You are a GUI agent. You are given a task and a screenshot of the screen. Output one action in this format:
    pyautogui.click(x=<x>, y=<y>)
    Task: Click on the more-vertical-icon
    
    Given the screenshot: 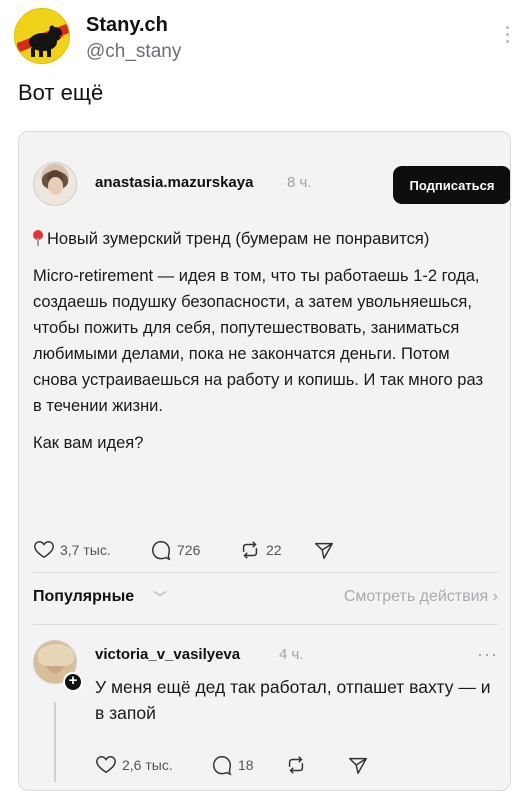 What is the action you would take?
    pyautogui.click(x=507, y=37)
    